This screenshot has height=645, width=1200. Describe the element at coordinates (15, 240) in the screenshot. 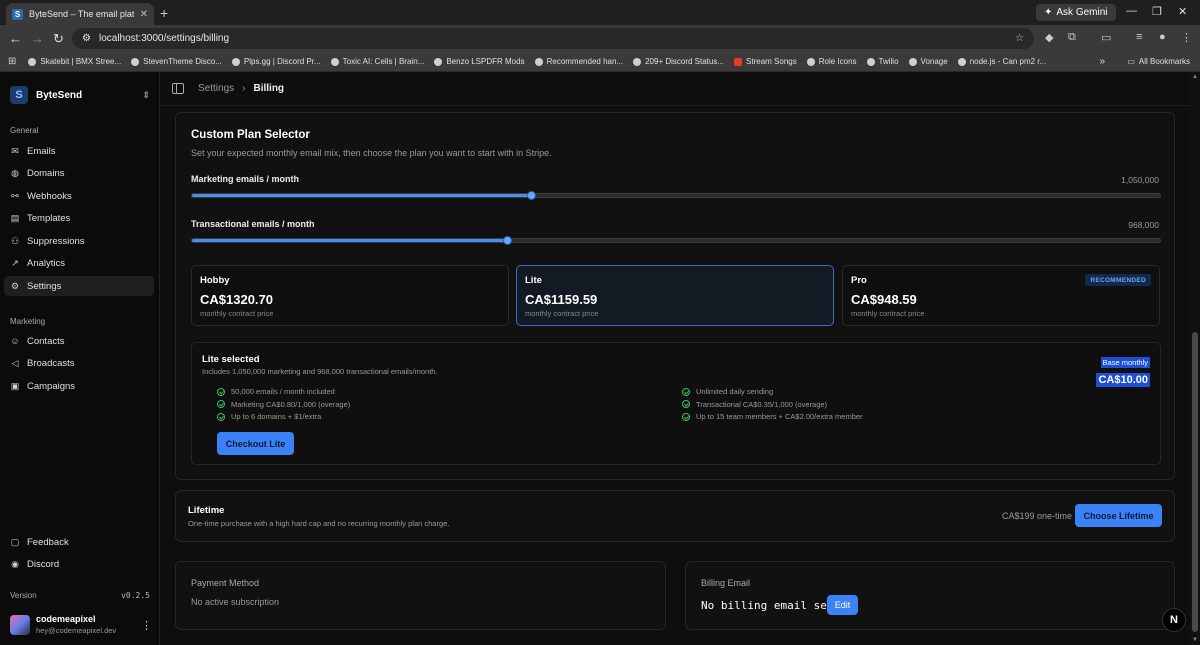

I see `user-x-icon: ⚇` at that location.